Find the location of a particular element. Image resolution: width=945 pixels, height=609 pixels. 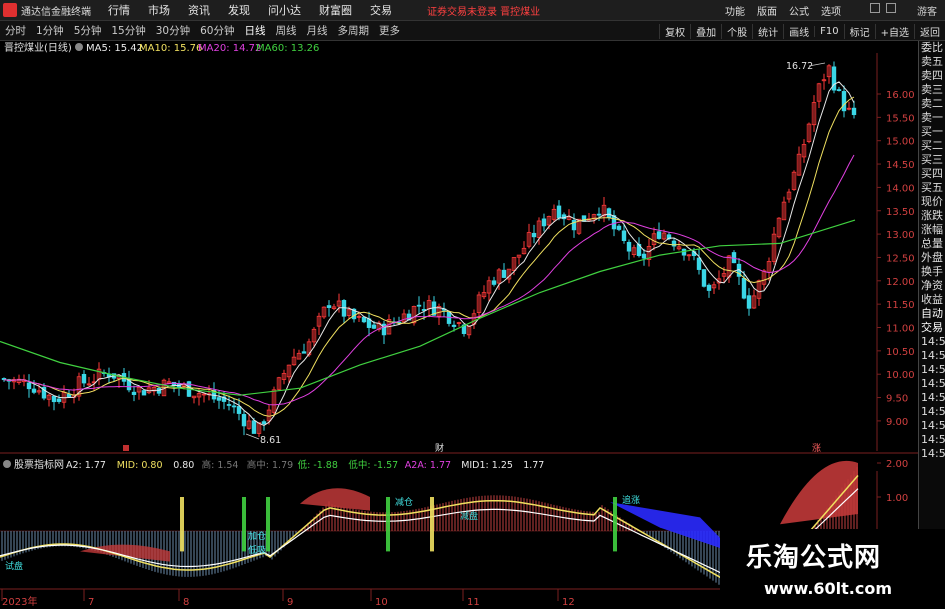

indicator-value: A2: 1.77 is located at coordinates (86, 465).